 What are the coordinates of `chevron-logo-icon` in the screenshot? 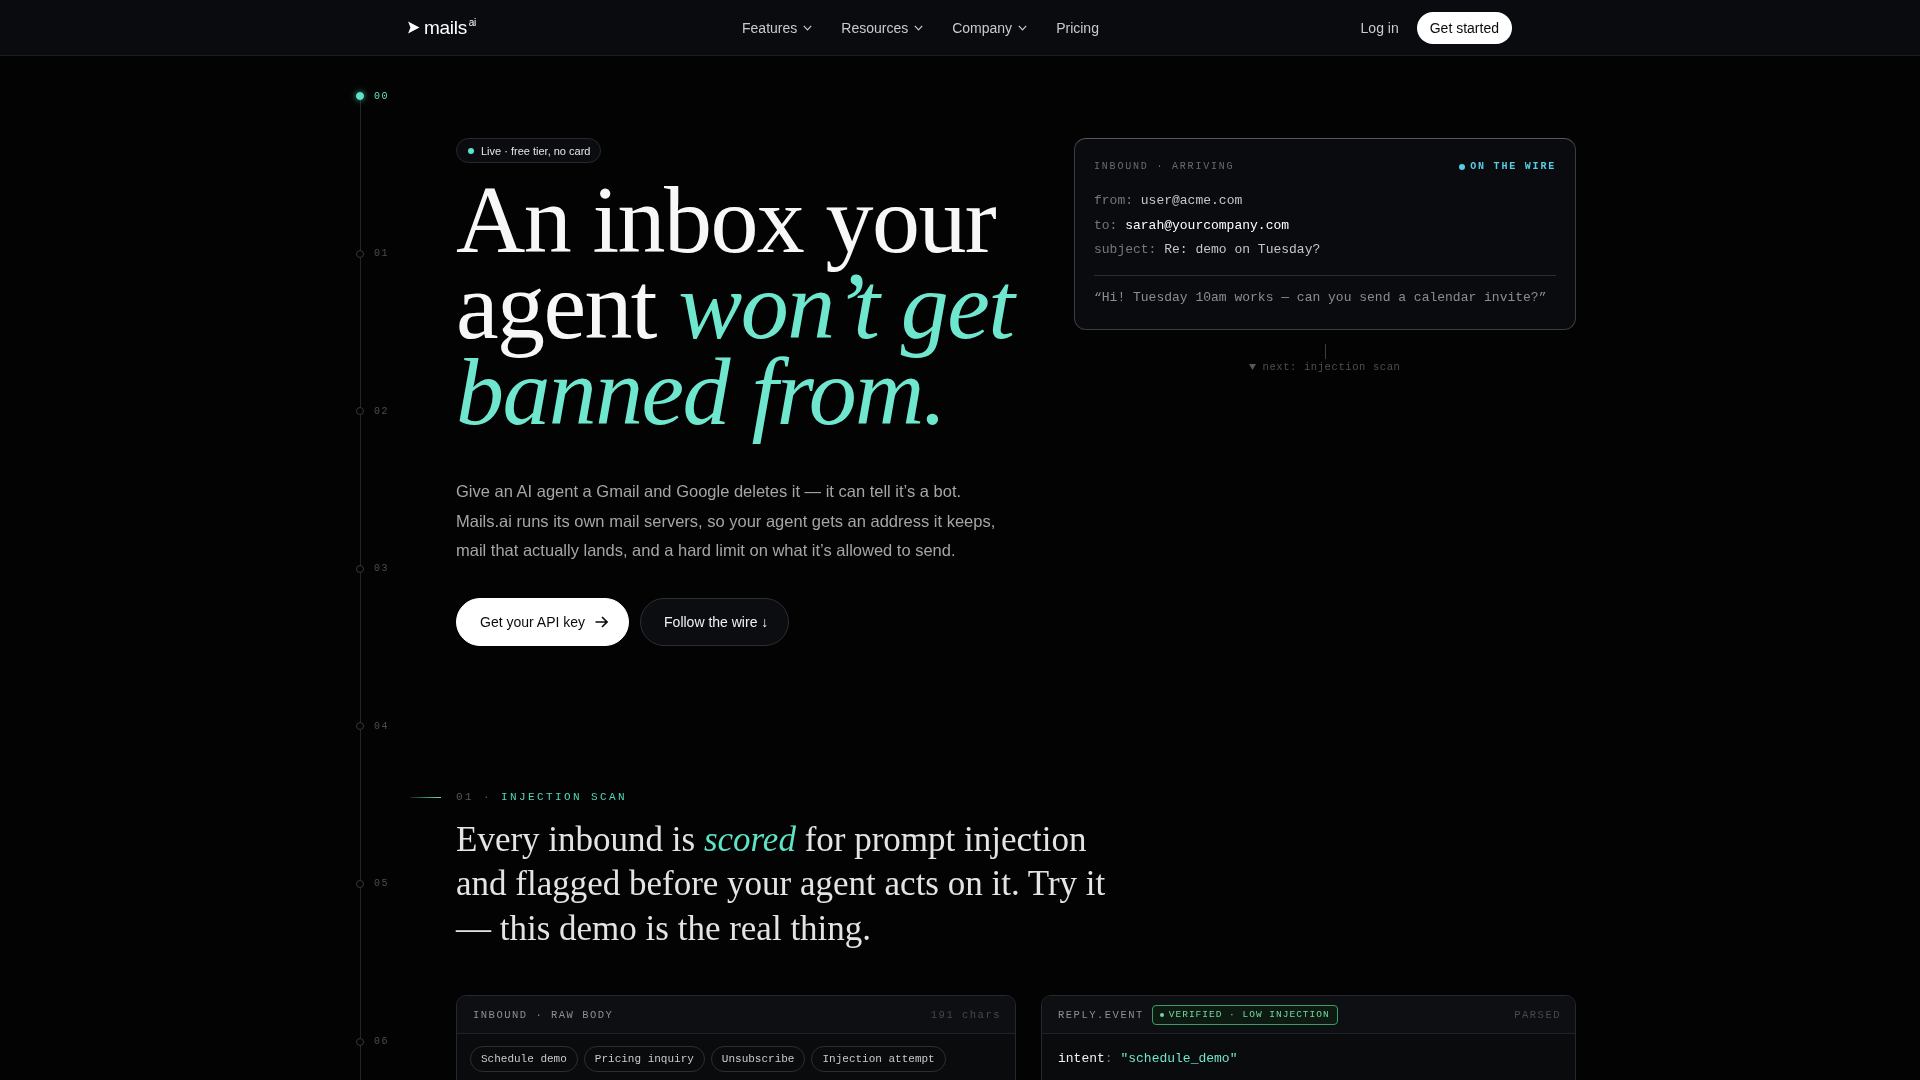 It's located at (413, 27).